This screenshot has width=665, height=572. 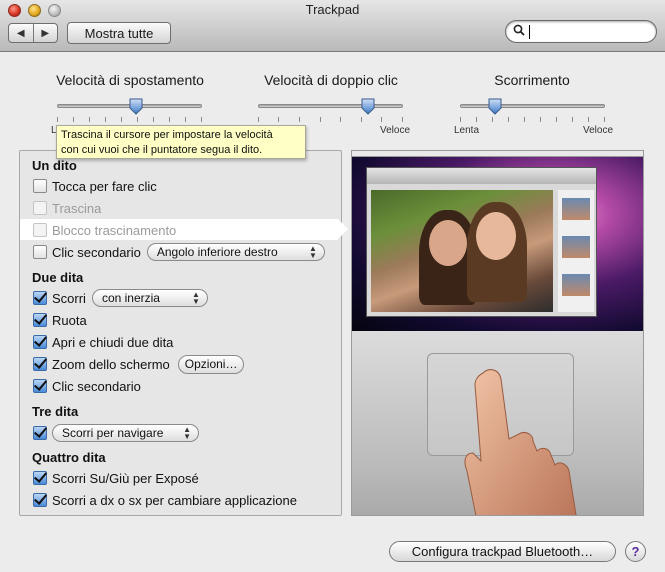 What do you see at coordinates (21, 33) in the screenshot?
I see `back-arrow-icon: ◀` at bounding box center [21, 33].